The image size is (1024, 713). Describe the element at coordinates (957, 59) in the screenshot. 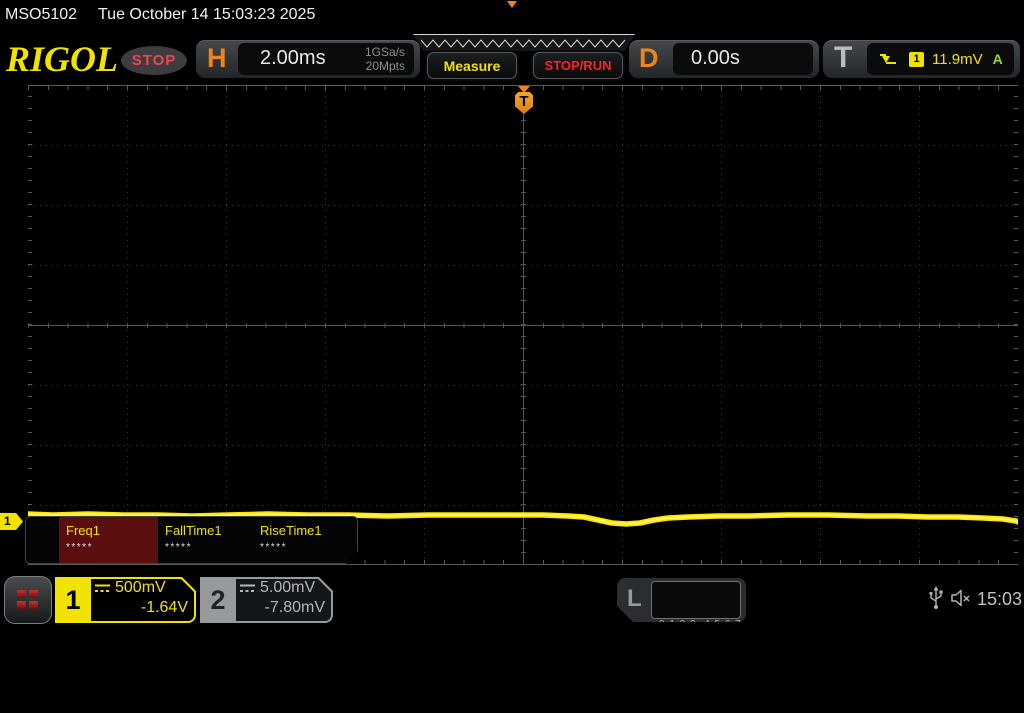

I see `trigger-level-value: 11.9mV` at that location.